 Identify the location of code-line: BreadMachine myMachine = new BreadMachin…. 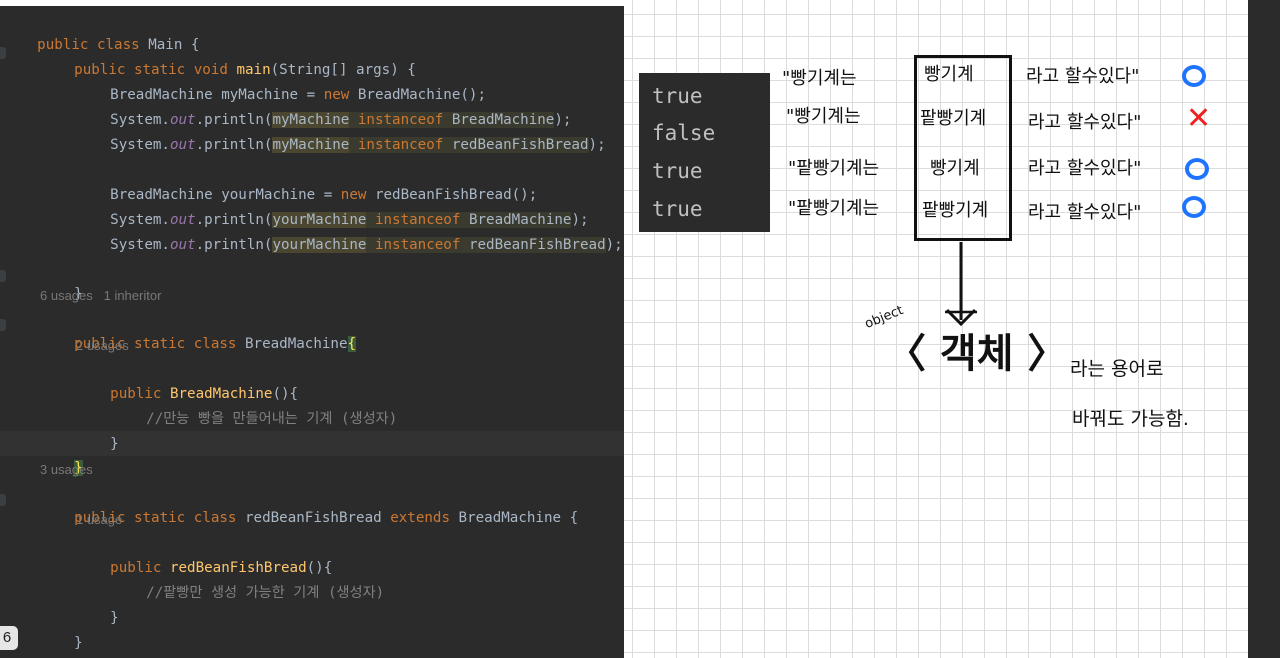
(281, 80).